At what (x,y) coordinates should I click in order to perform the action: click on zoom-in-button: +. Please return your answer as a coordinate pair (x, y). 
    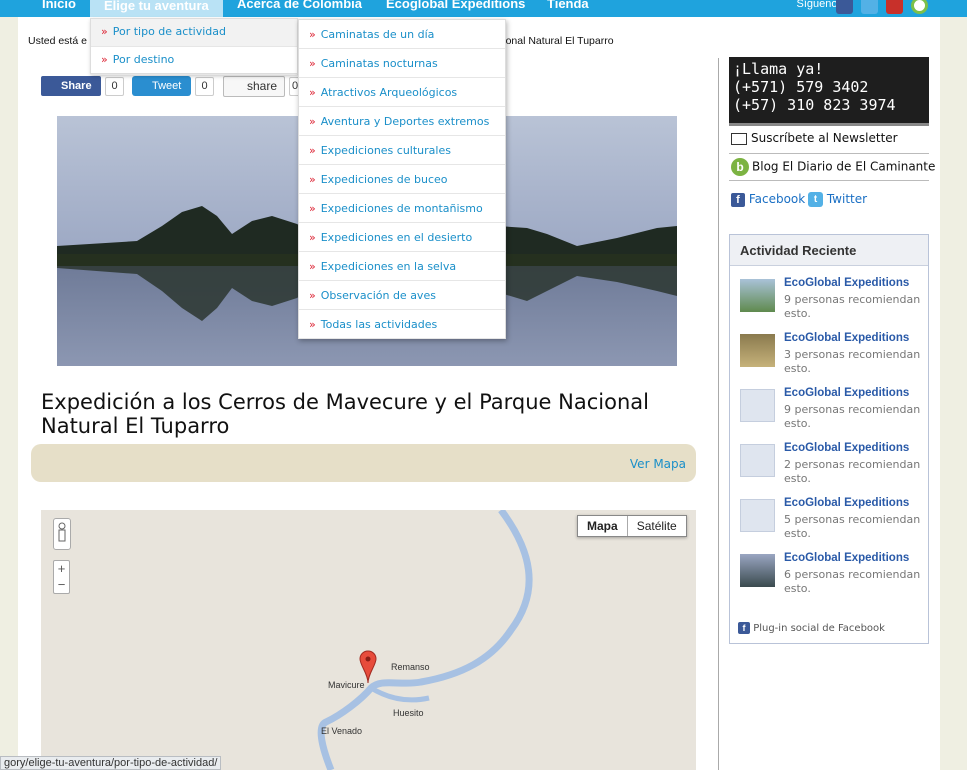
    Looking at the image, I should click on (61, 569).